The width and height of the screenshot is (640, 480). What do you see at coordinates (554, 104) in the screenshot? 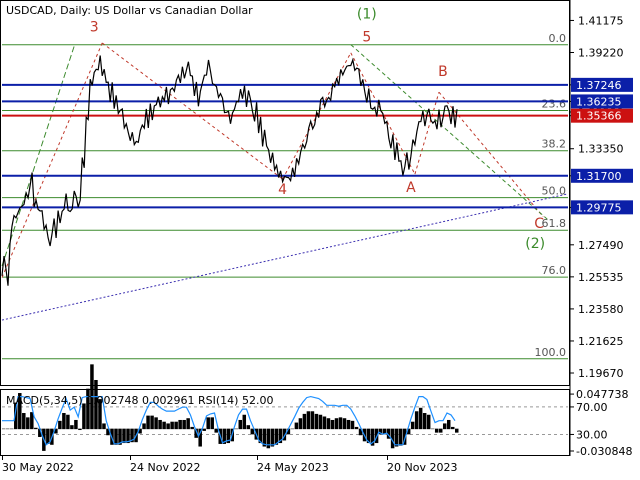
I see `fib-label-1: 23.6` at bounding box center [554, 104].